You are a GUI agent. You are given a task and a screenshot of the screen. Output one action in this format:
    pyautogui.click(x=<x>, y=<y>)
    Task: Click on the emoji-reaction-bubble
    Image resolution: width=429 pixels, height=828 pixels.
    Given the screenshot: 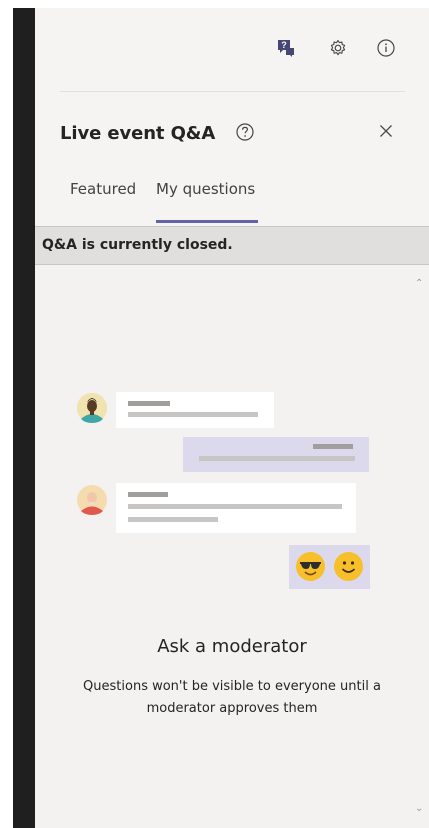 What is the action you would take?
    pyautogui.click(x=329, y=567)
    